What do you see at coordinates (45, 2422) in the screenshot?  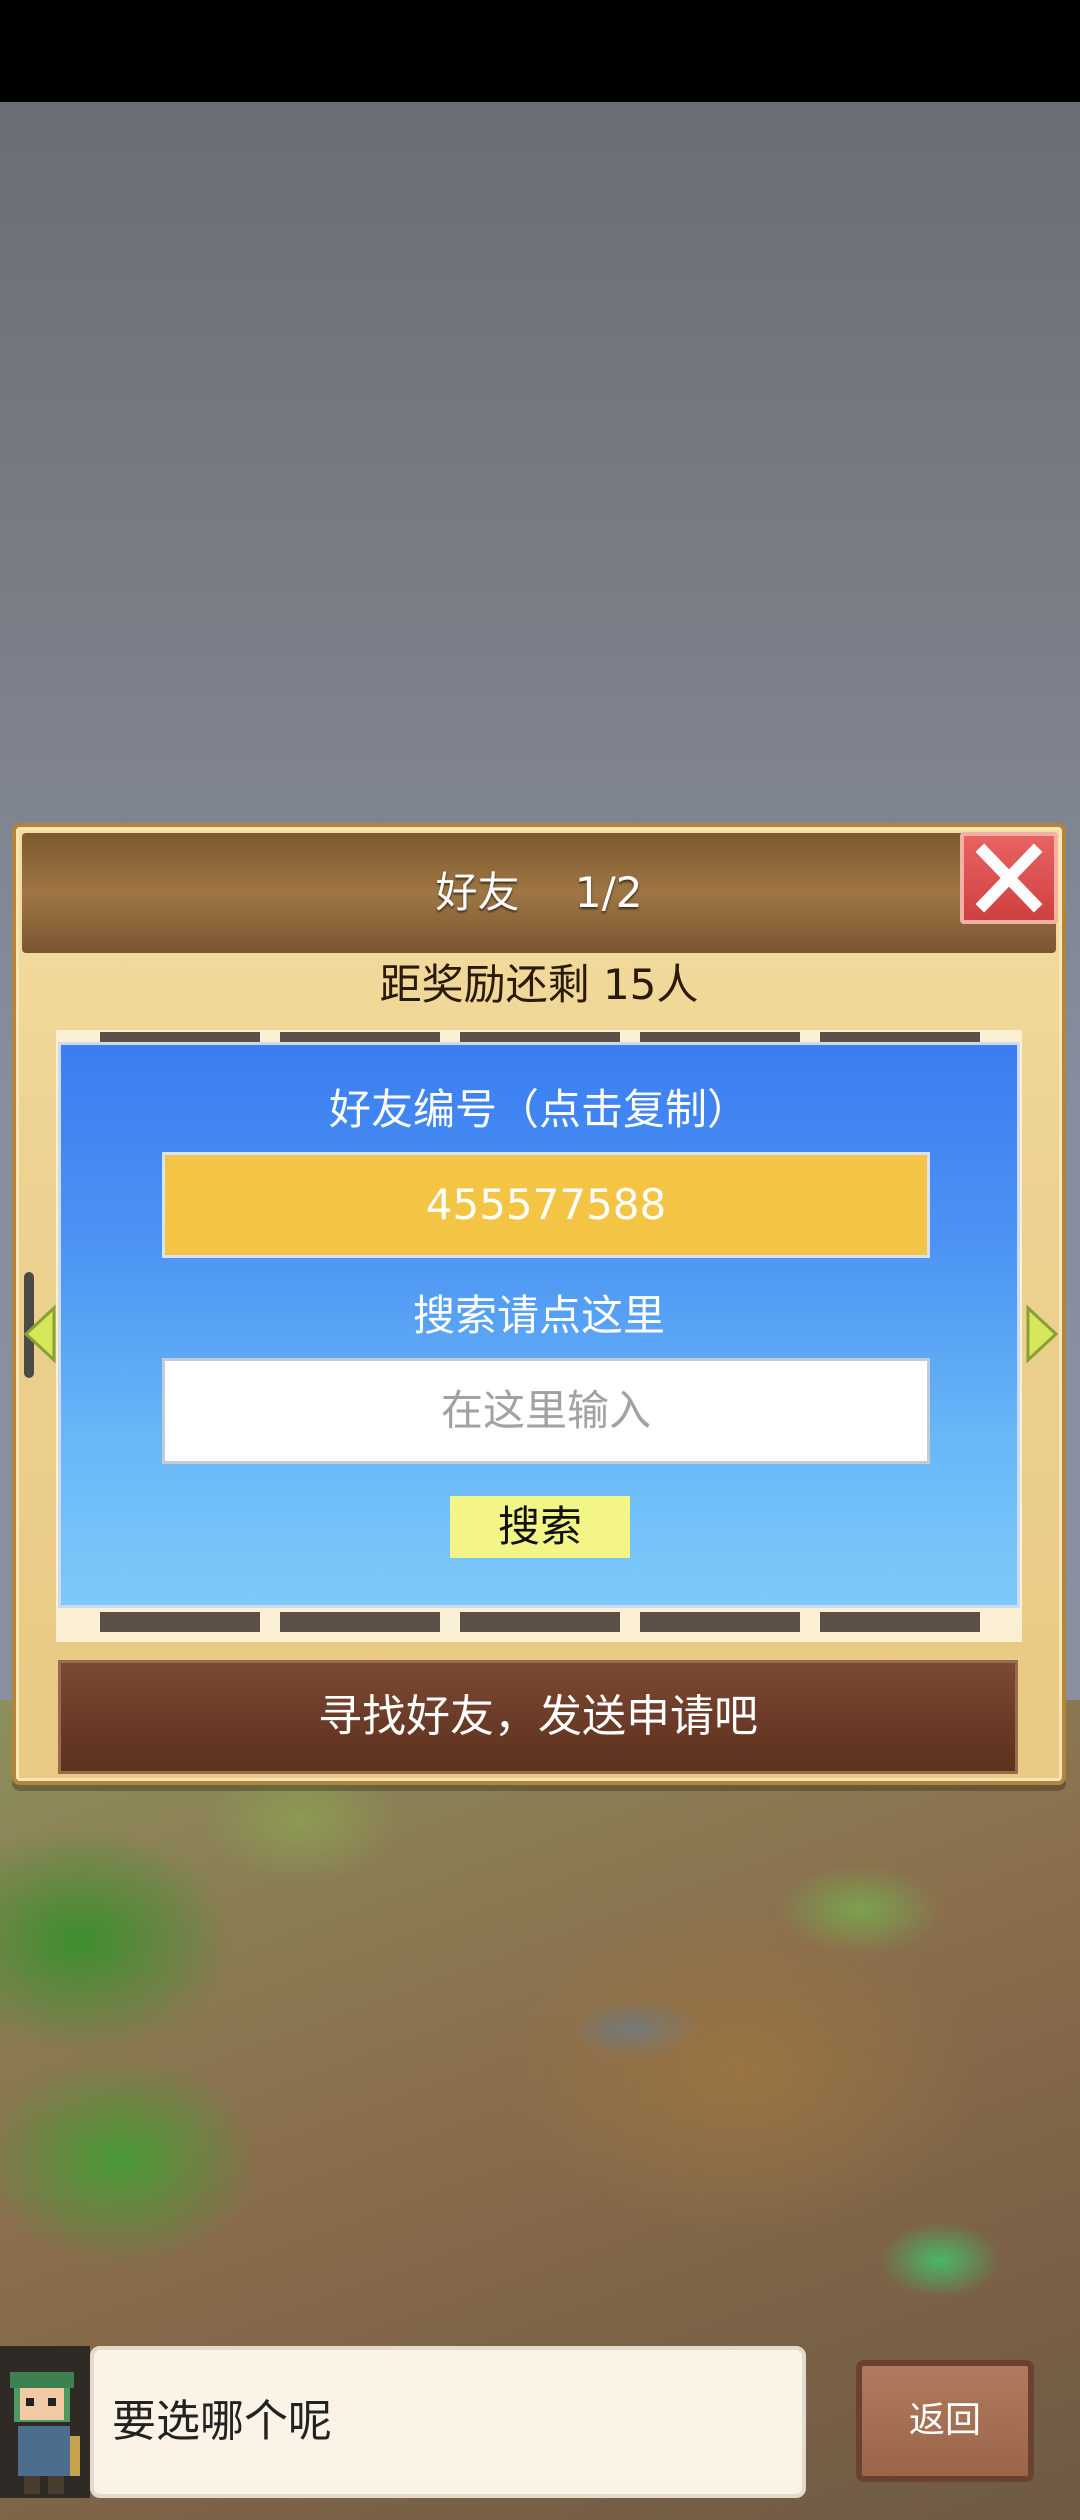 I see `character-avatar` at bounding box center [45, 2422].